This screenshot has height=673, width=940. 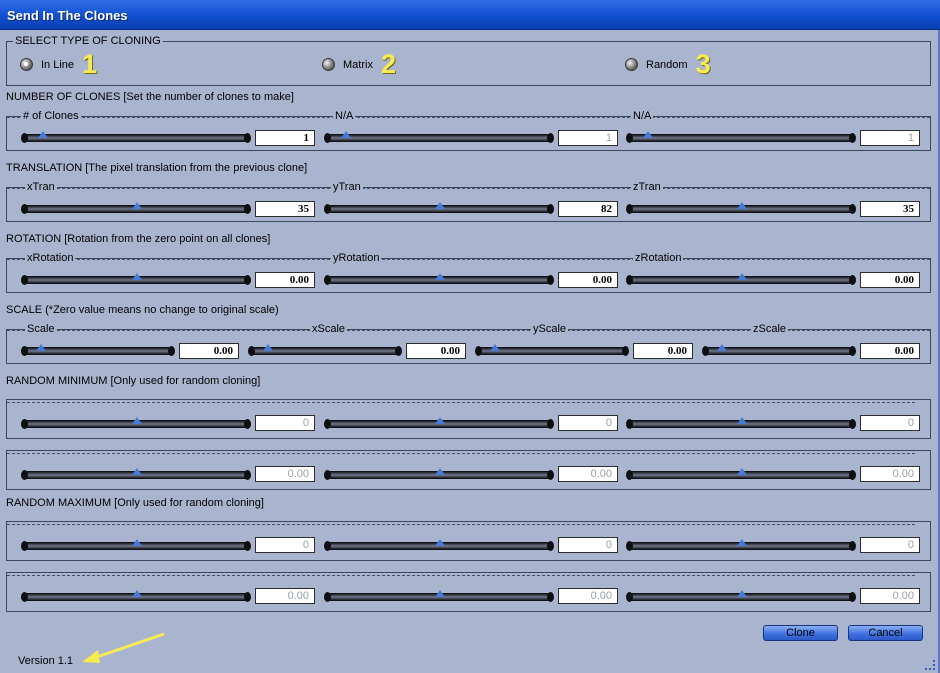 I want to click on random-min-x-field: 0, so click(x=285, y=423).